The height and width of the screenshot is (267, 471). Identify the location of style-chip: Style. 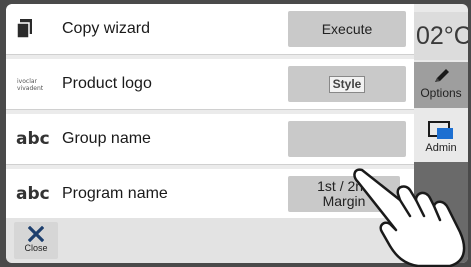
(347, 84).